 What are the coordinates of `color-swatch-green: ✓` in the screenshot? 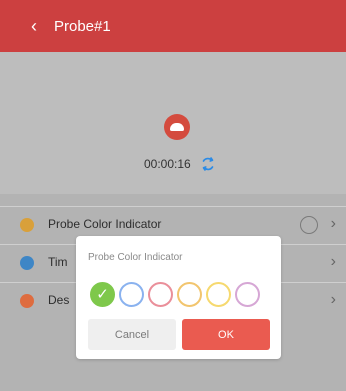 It's located at (102, 294).